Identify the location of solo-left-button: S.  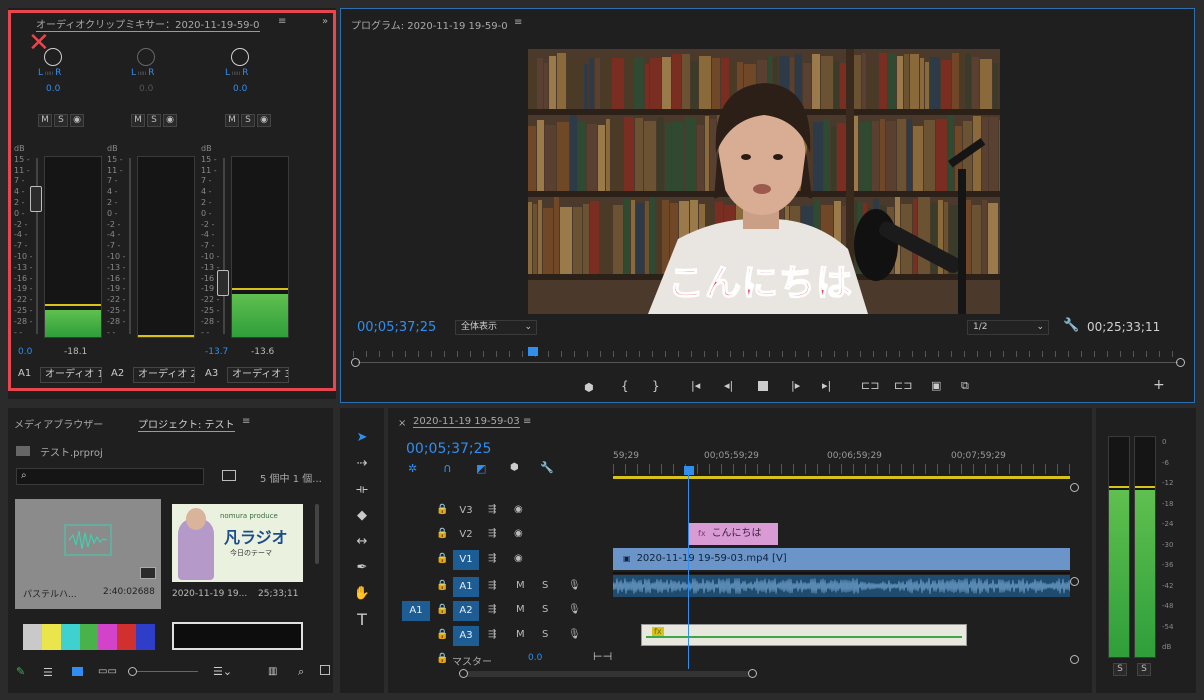
(1120, 669).